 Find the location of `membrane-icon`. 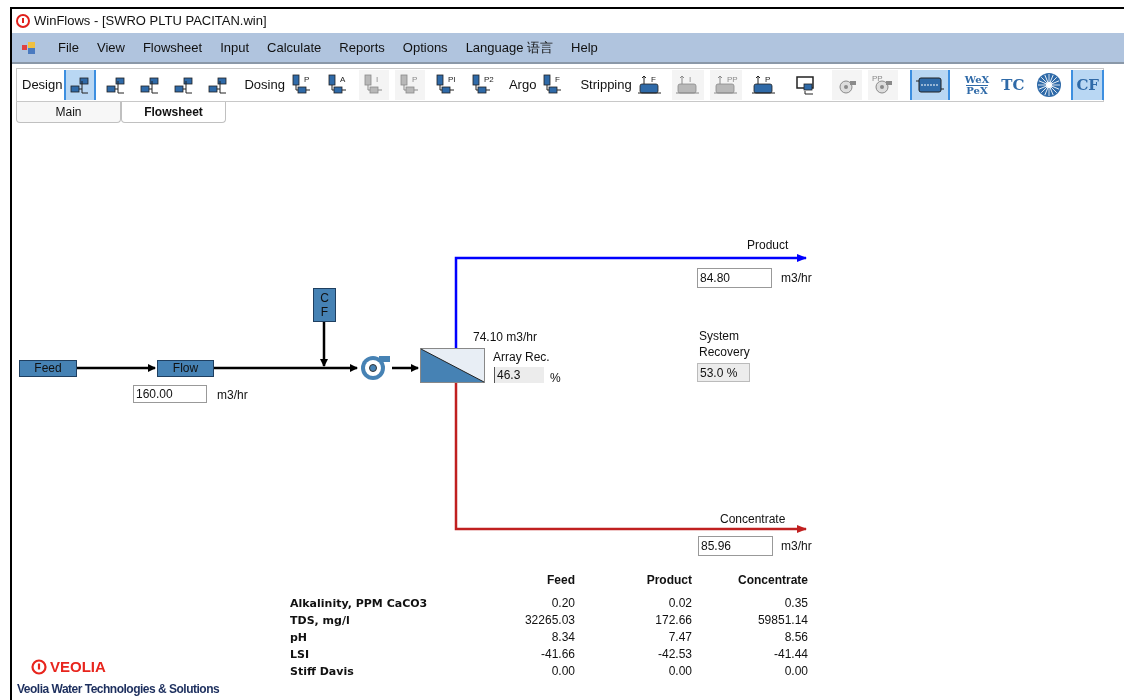

membrane-icon is located at coordinates (452, 365).